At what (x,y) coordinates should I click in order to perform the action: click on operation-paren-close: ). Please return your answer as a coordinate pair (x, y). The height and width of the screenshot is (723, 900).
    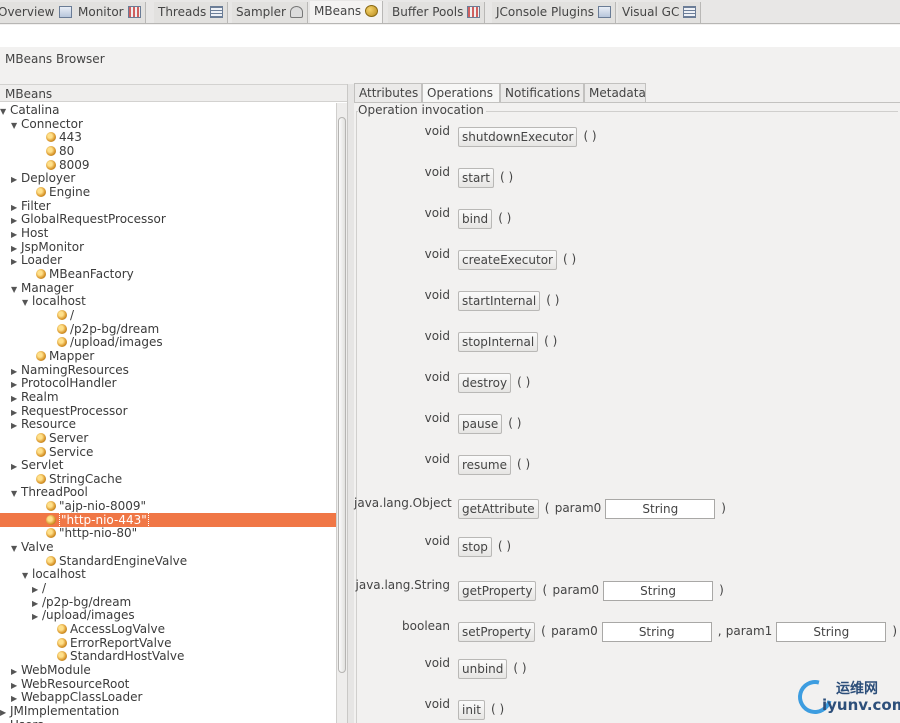
    Looking at the image, I should click on (723, 508).